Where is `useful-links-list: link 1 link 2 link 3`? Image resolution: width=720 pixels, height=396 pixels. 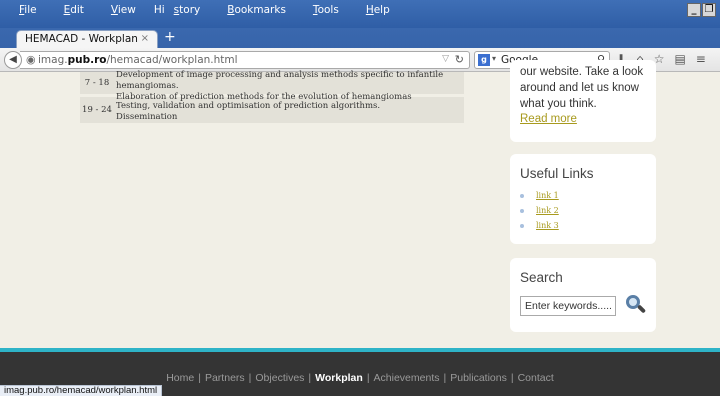
useful-links-list: link 1 link 2 link 3 is located at coordinates (583, 210).